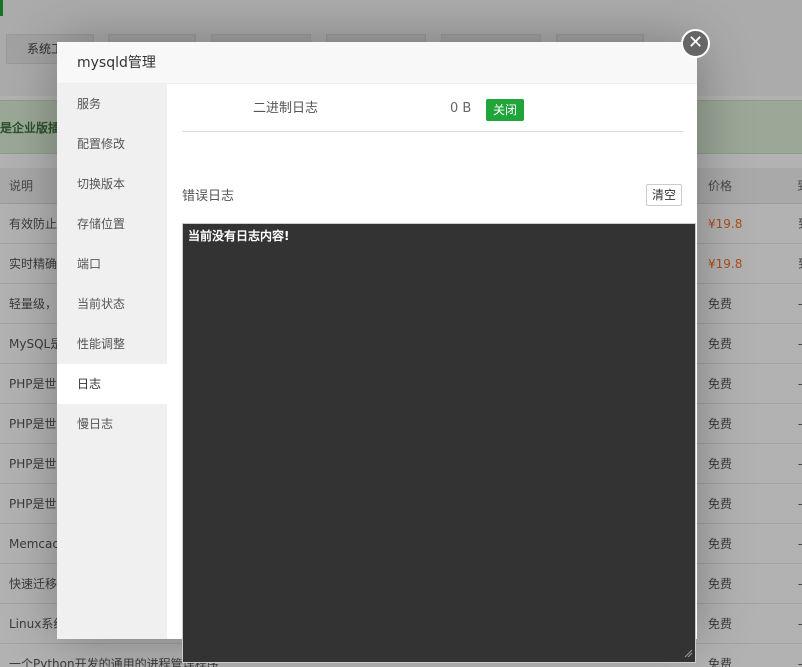  What do you see at coordinates (112, 424) in the screenshot?
I see `sidebar-item-slow-log: 慢日志` at bounding box center [112, 424].